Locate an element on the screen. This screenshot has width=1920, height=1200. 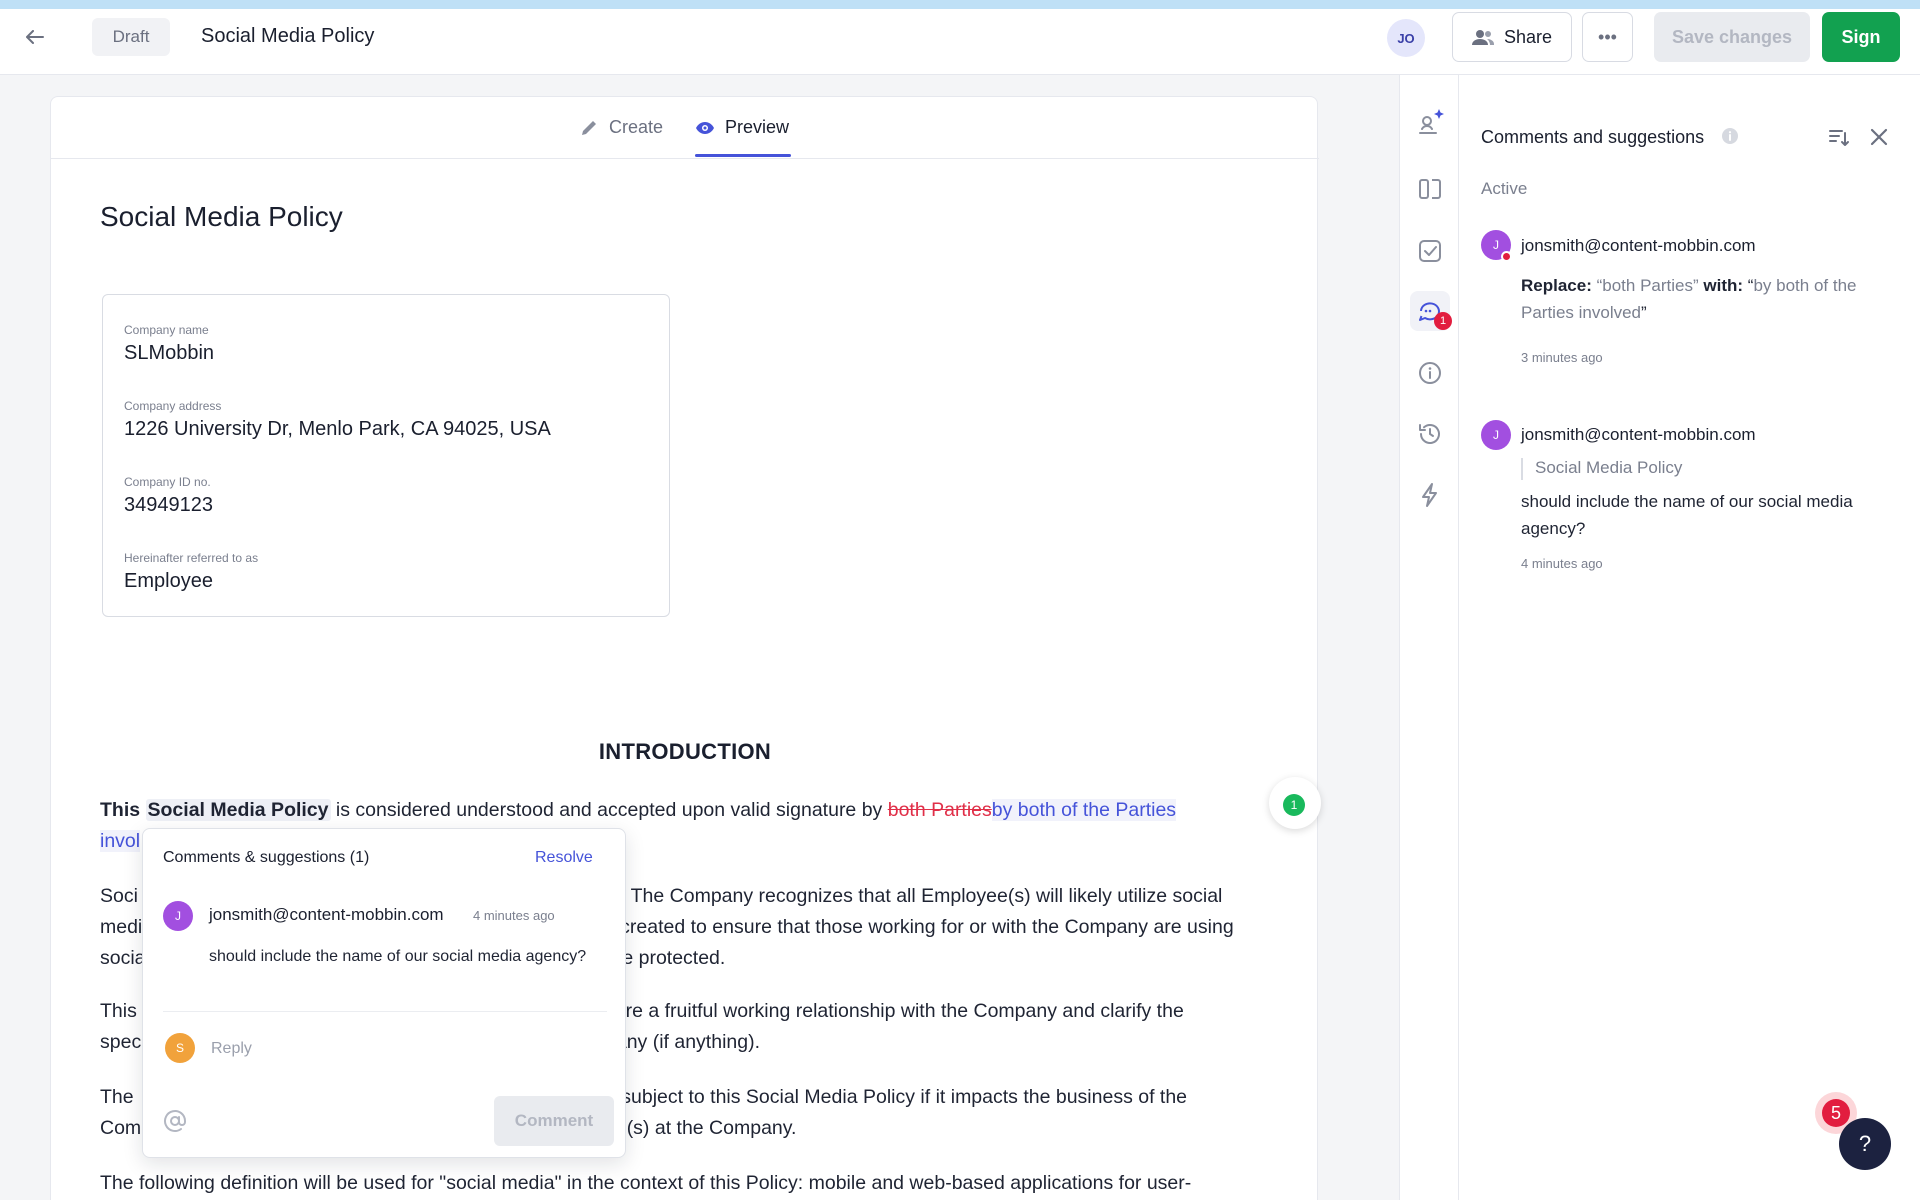
status-badge: Draft is located at coordinates (131, 37).